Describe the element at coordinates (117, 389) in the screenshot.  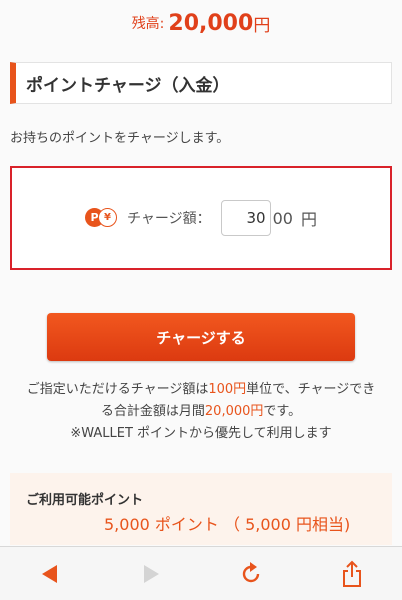
I see `note-text: ご指定いただけるチャージ額は` at that location.